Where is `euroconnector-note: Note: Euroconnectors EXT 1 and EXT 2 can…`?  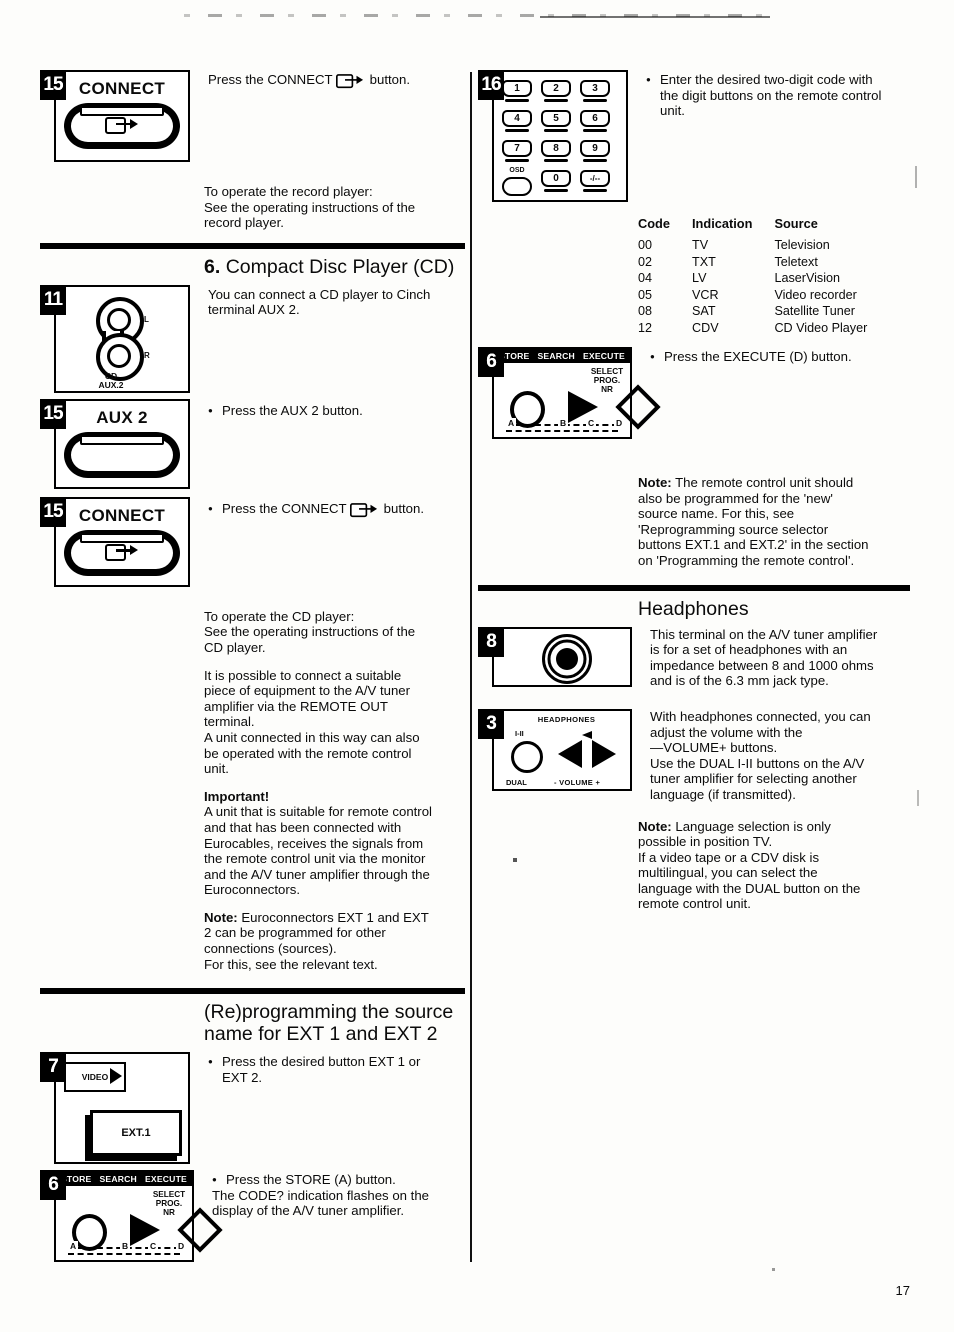
euroconnector-note: Note: Euroconnectors EXT 1 and EXT 2 can… is located at coordinates (316, 940).